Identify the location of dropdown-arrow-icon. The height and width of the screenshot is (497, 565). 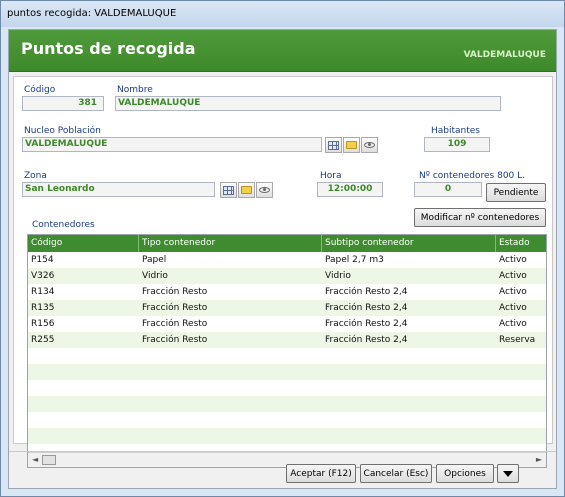
(508, 473).